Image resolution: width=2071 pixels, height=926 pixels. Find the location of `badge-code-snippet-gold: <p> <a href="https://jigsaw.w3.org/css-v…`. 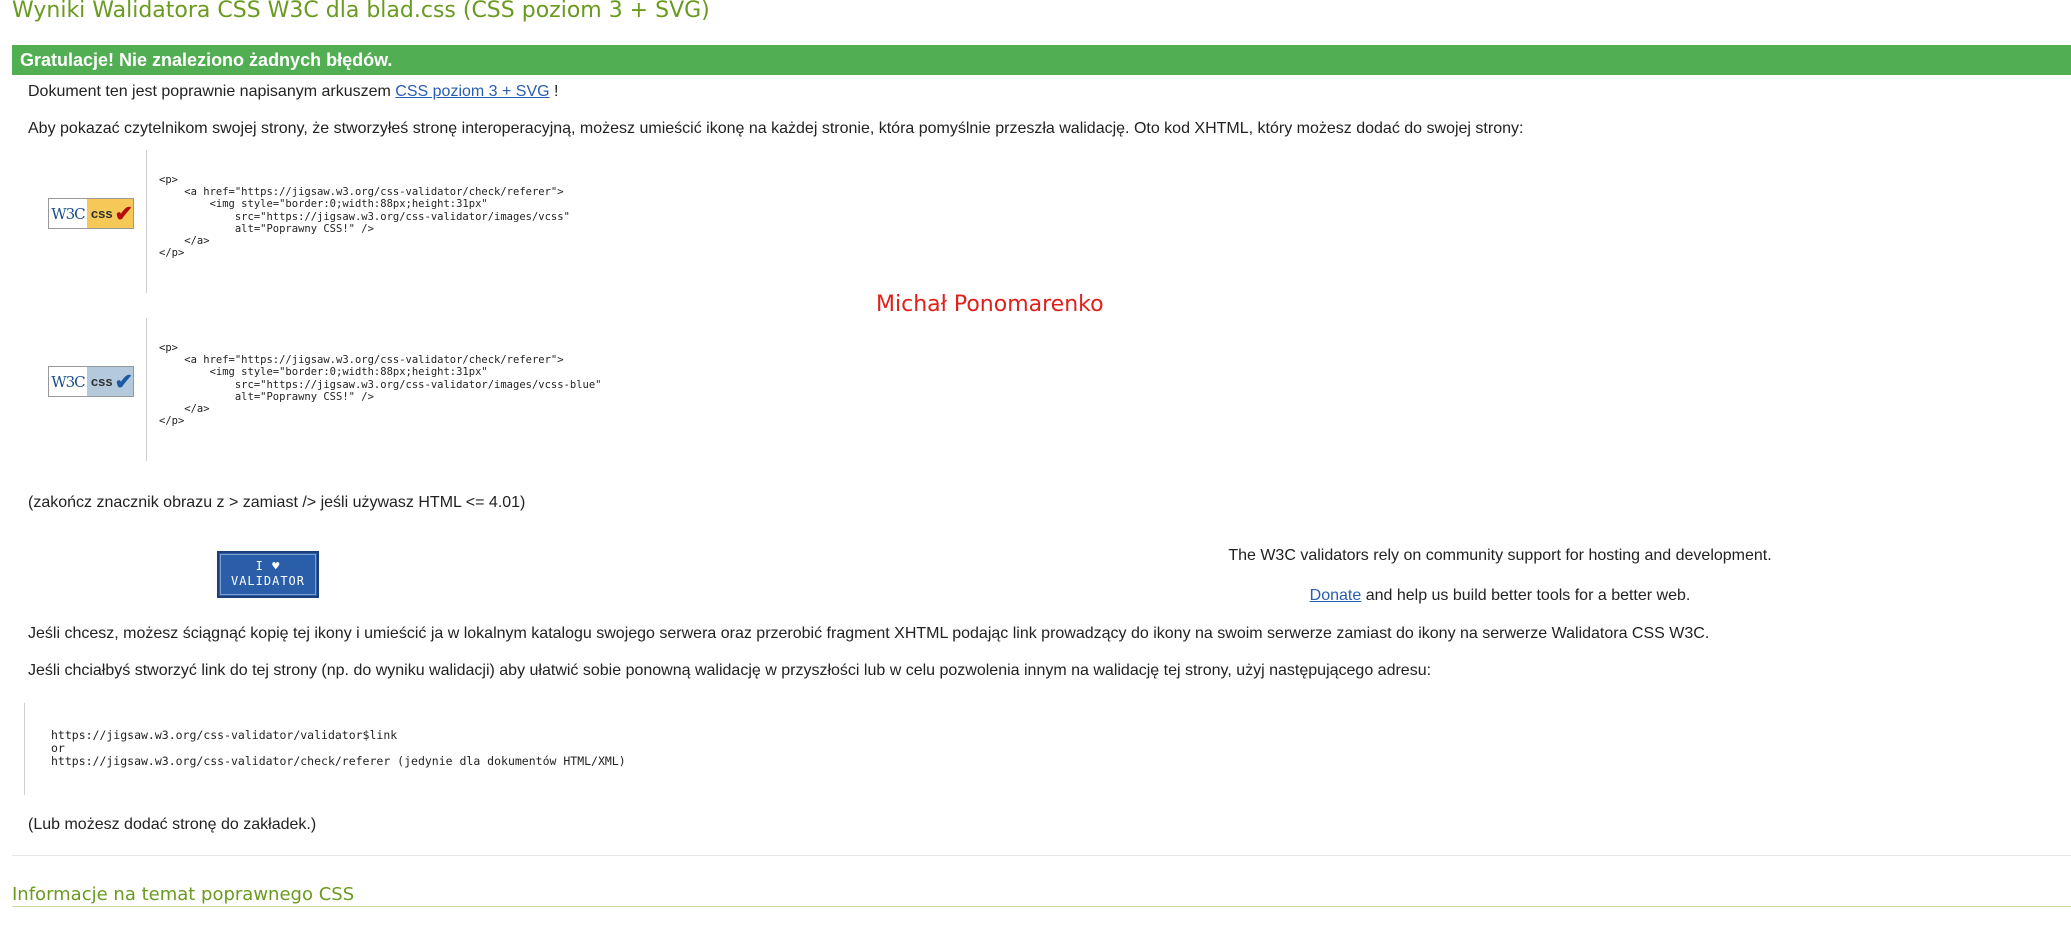

badge-code-snippet-gold: <p> <a href="https://jigsaw.w3.org/css-v… is located at coordinates (496, 221).